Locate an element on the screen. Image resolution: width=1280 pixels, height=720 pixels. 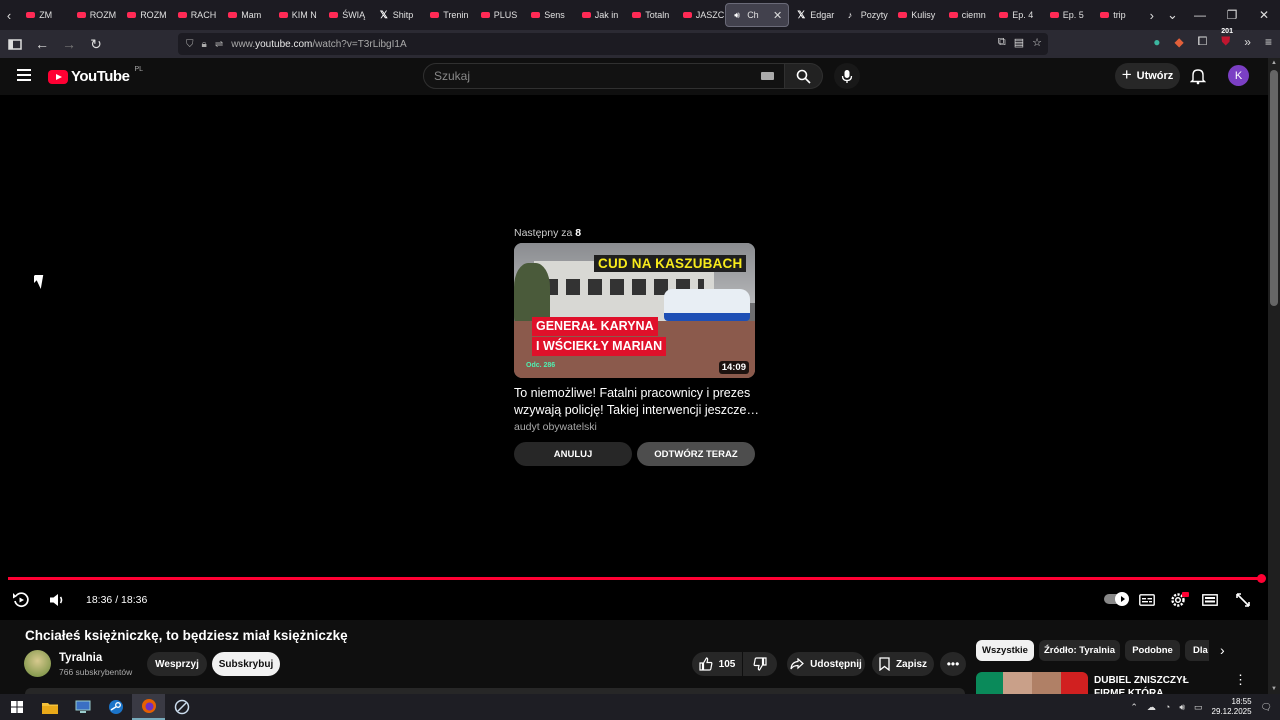
browser-tab: RACH is located at coordinates (195, 15).